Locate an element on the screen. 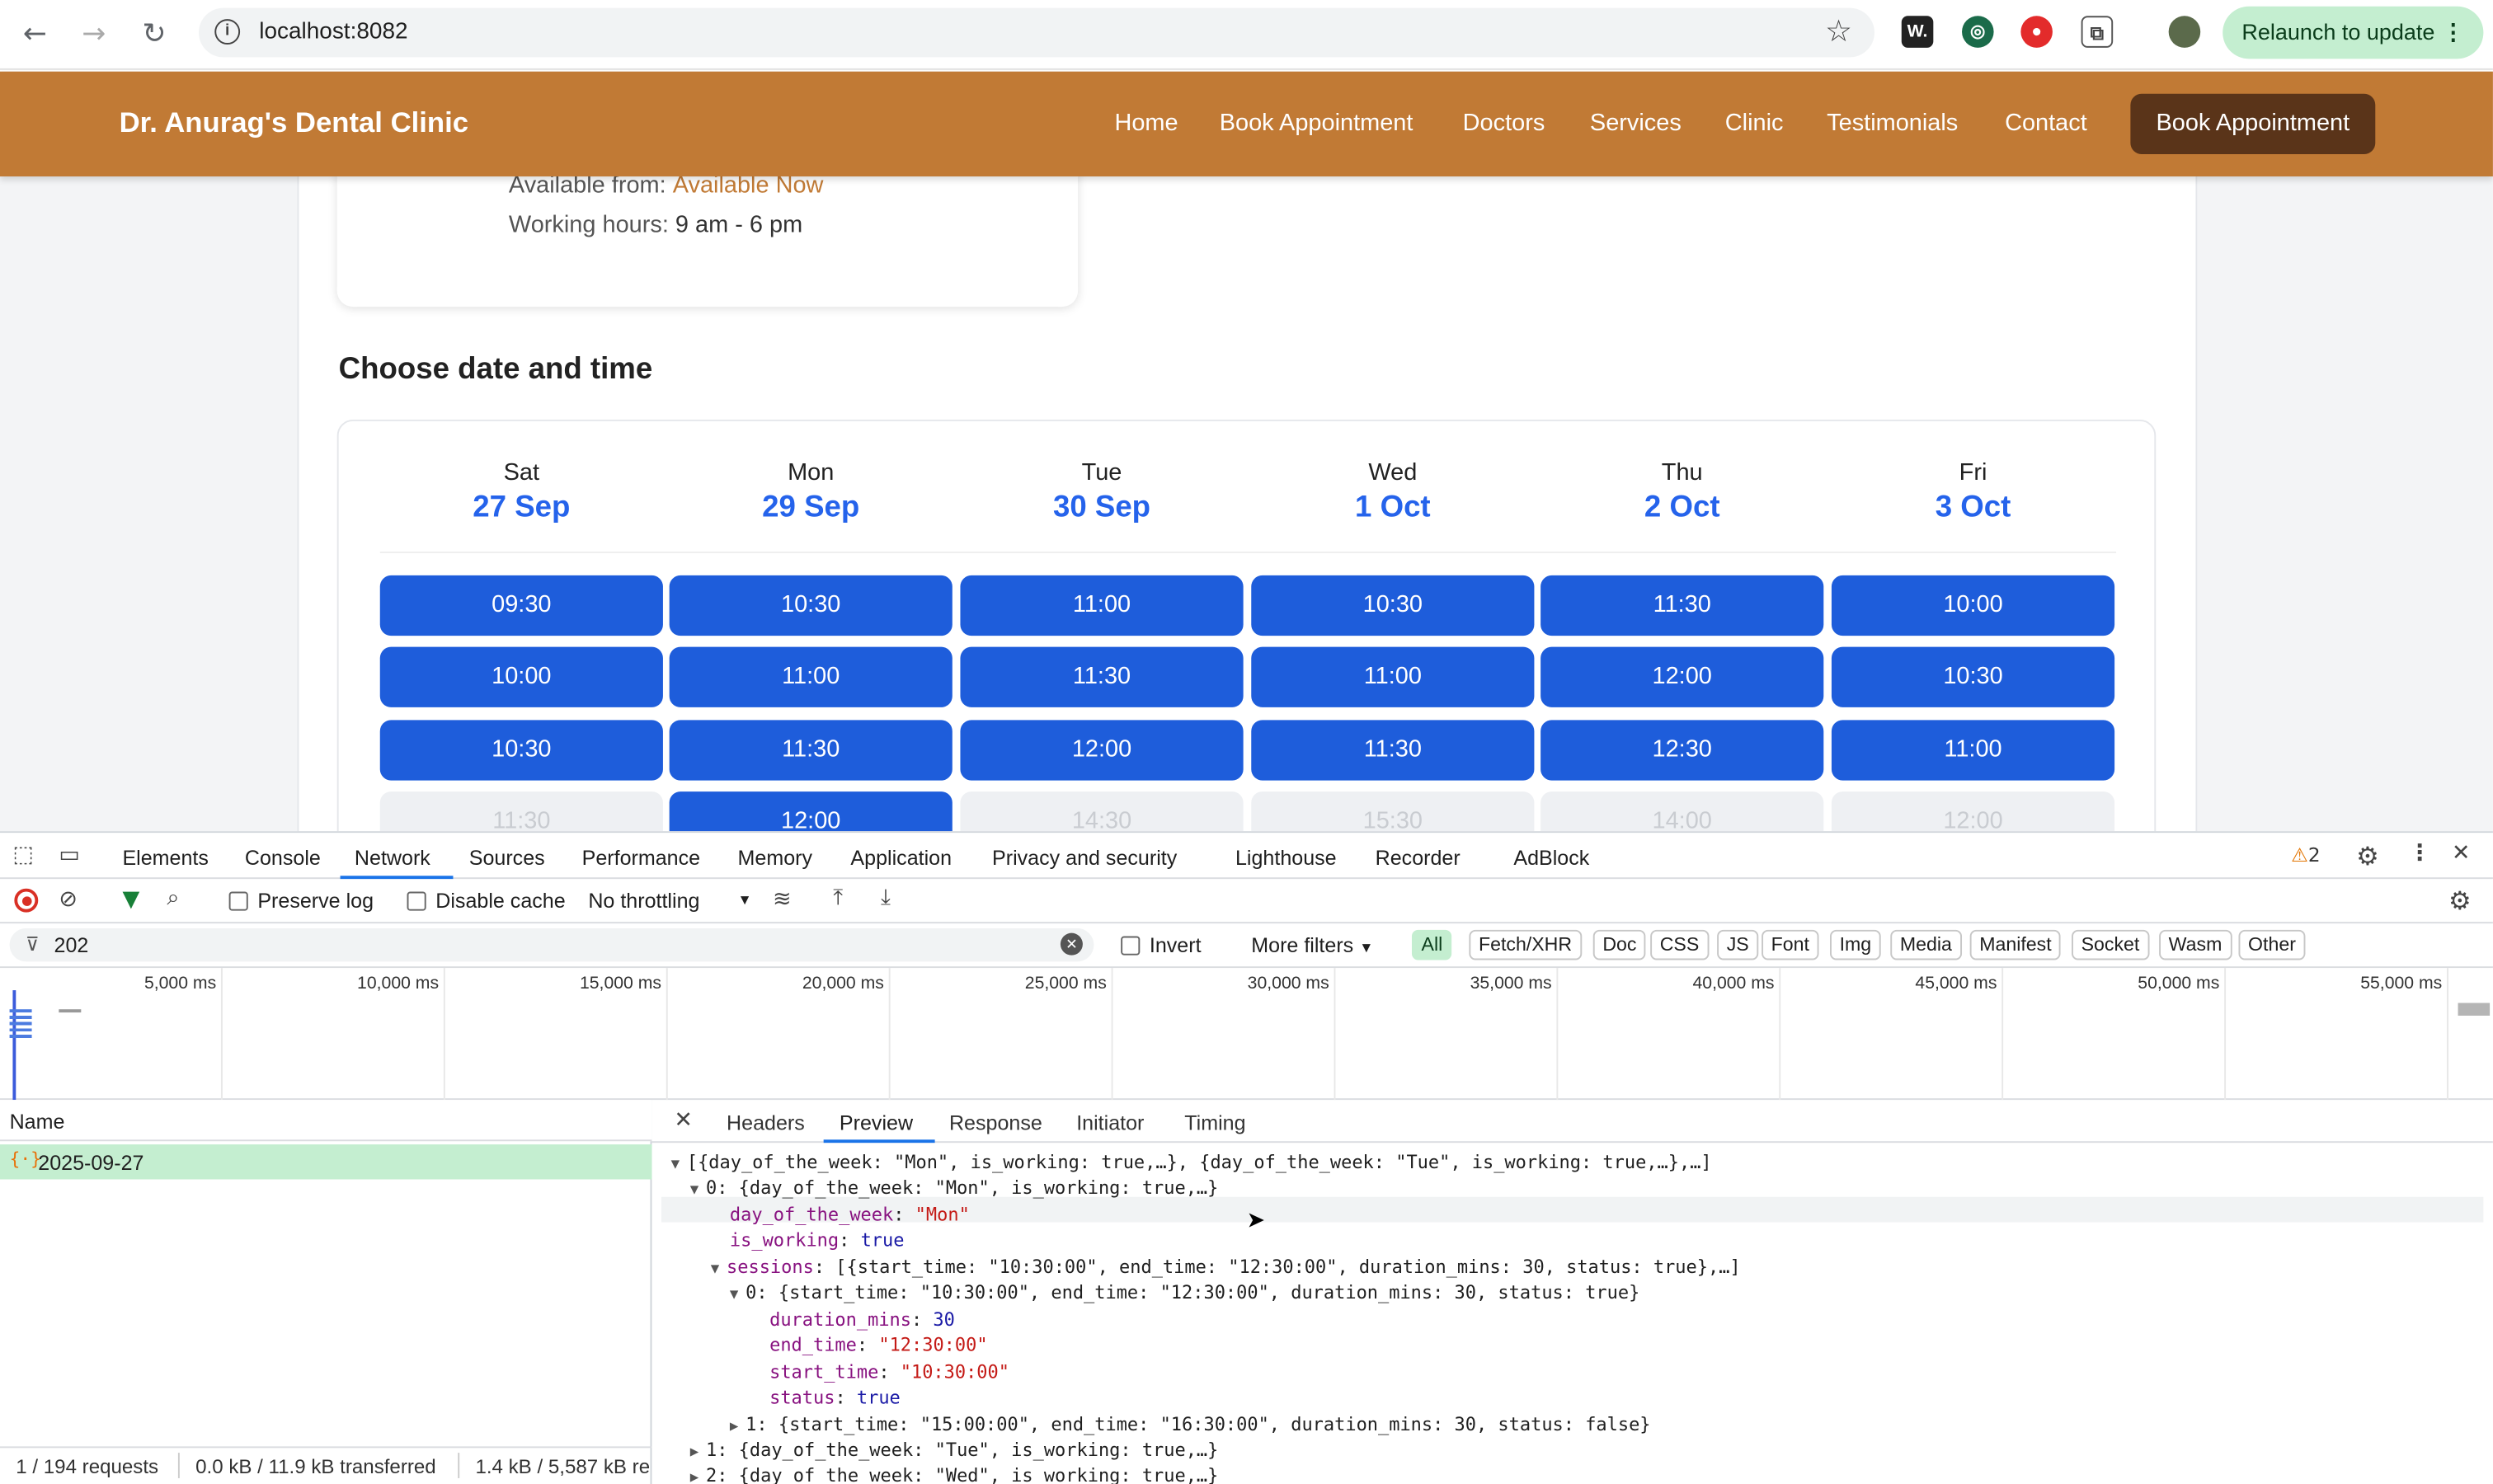 The width and height of the screenshot is (2493, 1484). filter-chip-js: JS is located at coordinates (1738, 945).